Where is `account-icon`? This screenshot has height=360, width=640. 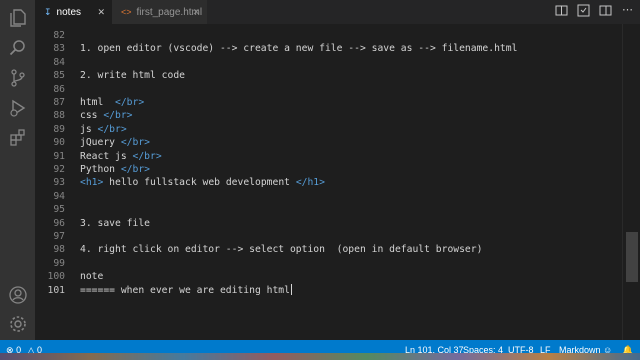
account-icon is located at coordinates (18, 295).